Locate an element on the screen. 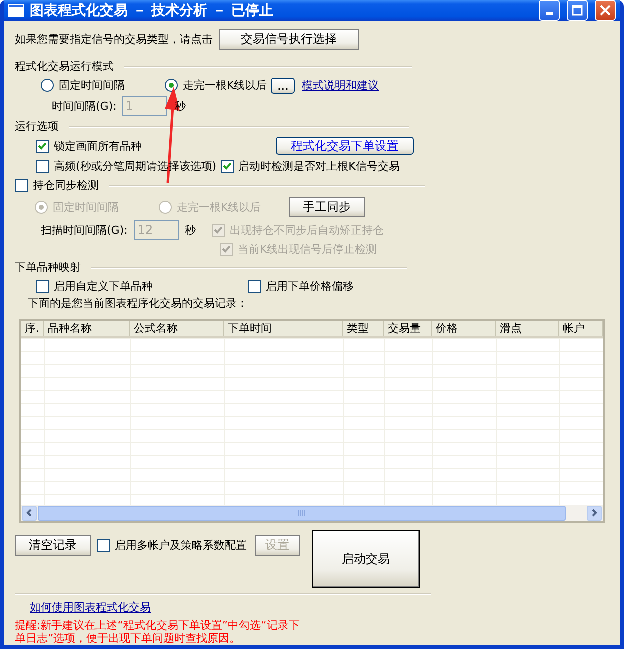  maximize-button is located at coordinates (577, 10).